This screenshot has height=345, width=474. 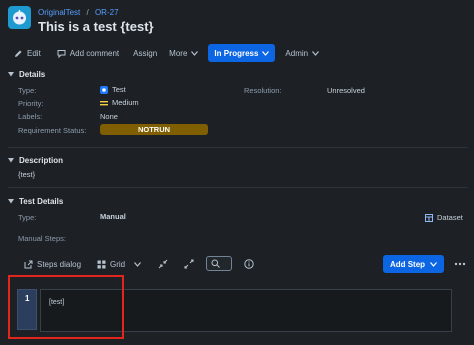 I want to click on more-dropdown: More, so click(x=183, y=53).